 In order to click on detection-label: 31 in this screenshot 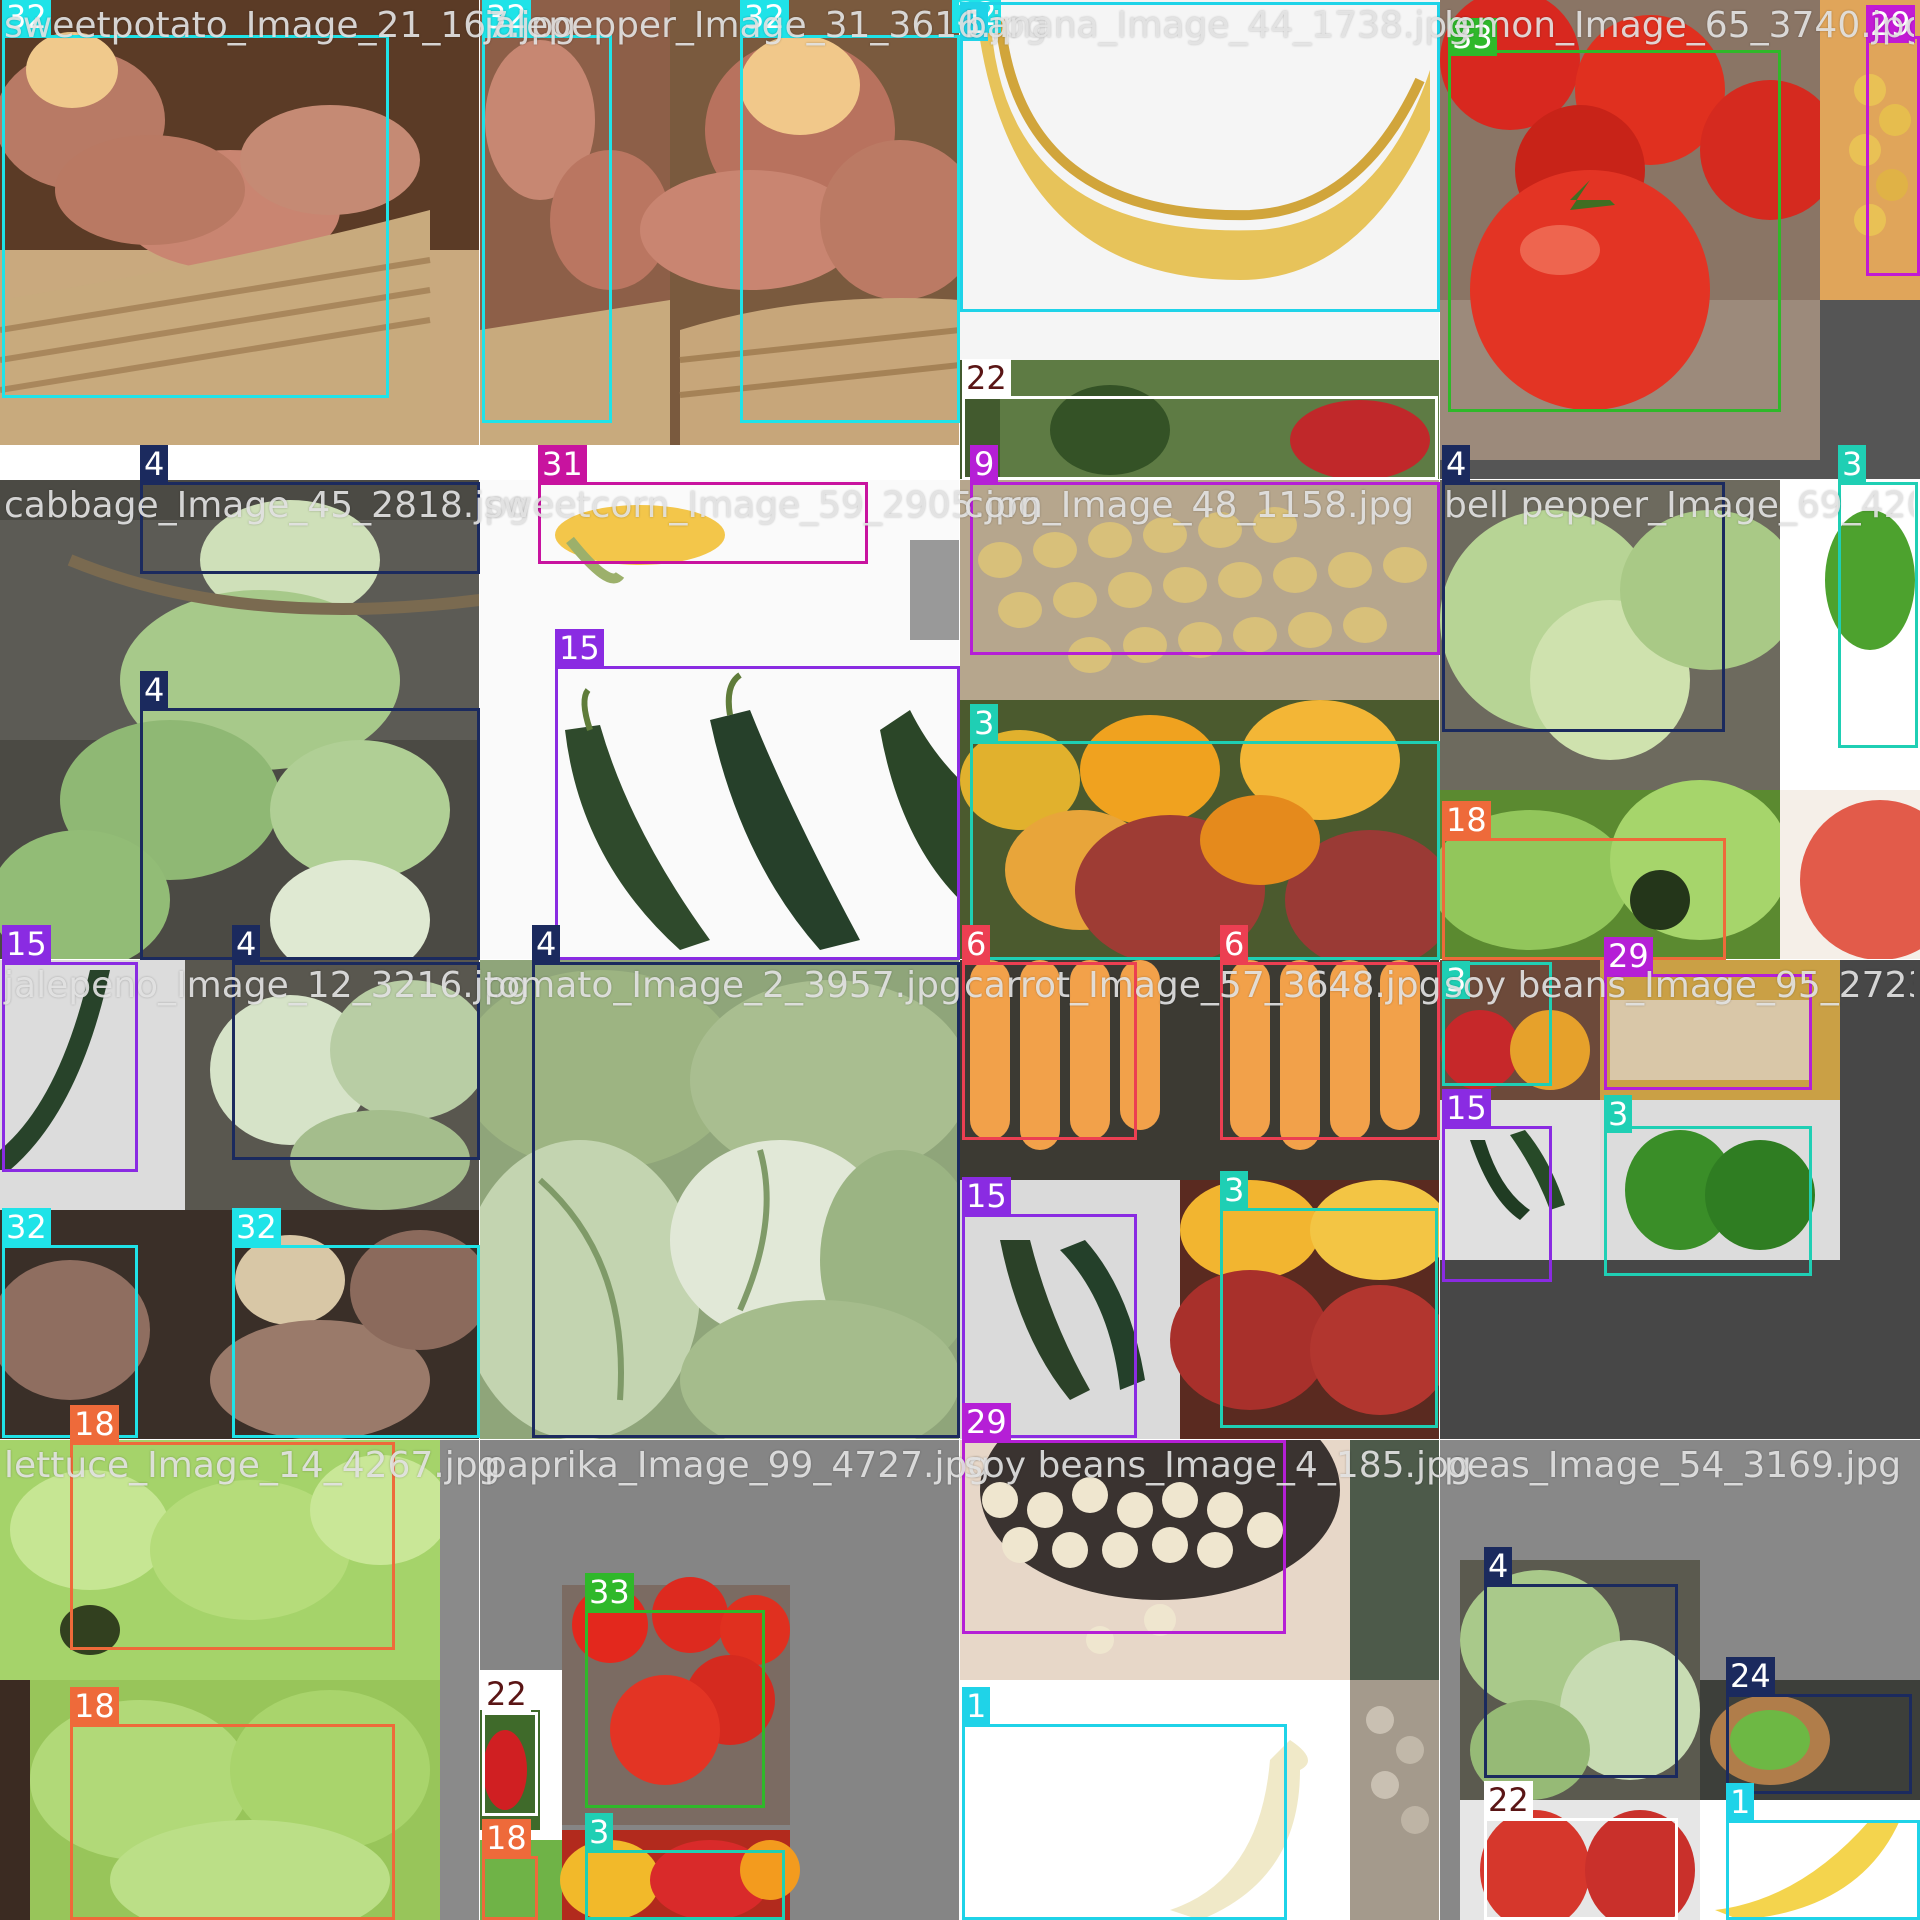, I will do `click(562, 464)`.